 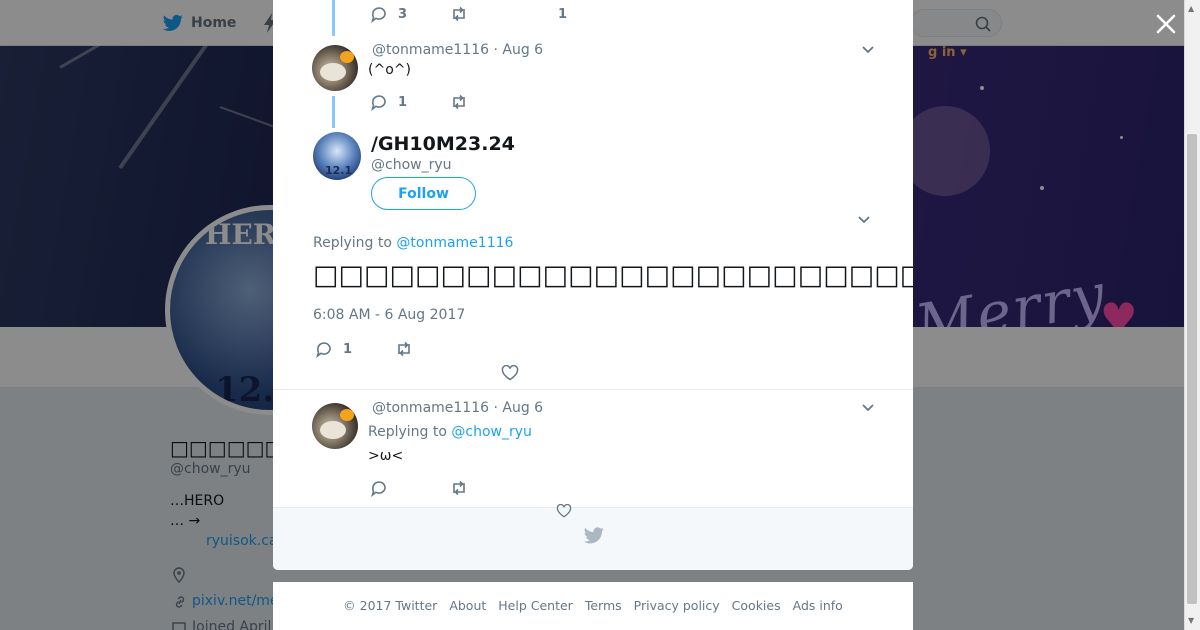 What do you see at coordinates (594, 535) in the screenshot?
I see `twitter-bird-icon` at bounding box center [594, 535].